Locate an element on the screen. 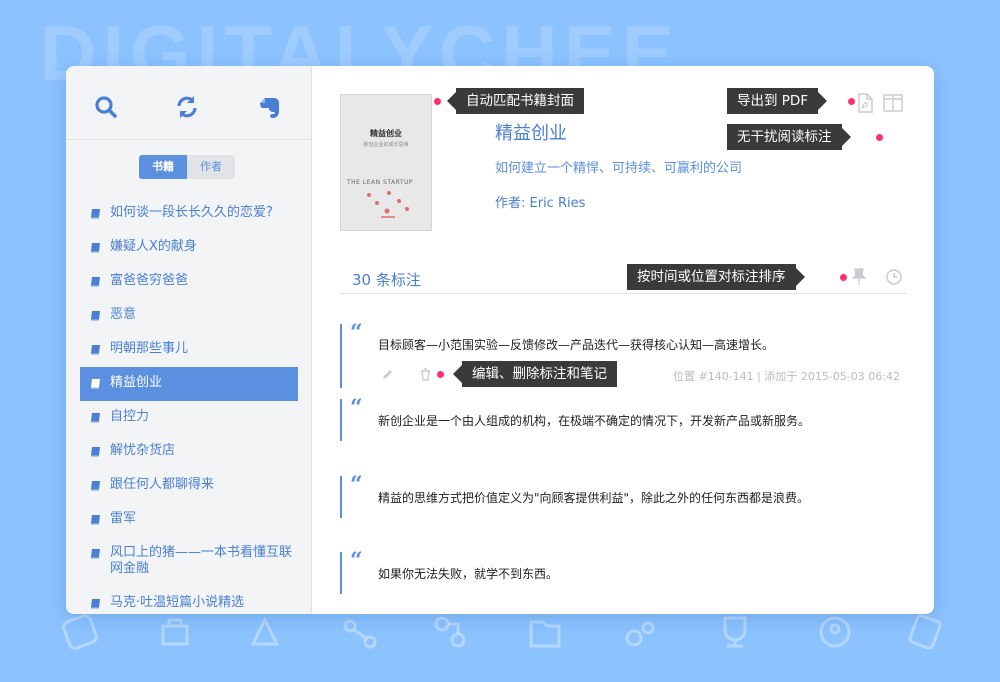 This screenshot has width=1000, height=682. sidebar-book-title: 恶意 is located at coordinates (123, 314).